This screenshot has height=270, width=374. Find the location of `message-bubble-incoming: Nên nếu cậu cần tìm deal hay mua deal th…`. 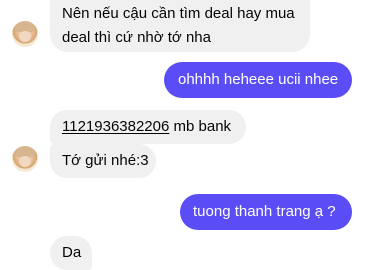

message-bubble-incoming: Nên nếu cậu cần tìm deal hay mua deal th… is located at coordinates (180, 26).